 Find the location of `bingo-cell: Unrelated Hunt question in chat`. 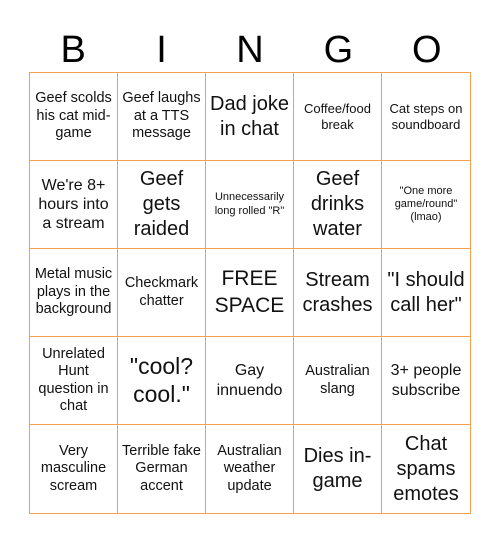

bingo-cell: Unrelated Hunt question in chat is located at coordinates (74, 381).